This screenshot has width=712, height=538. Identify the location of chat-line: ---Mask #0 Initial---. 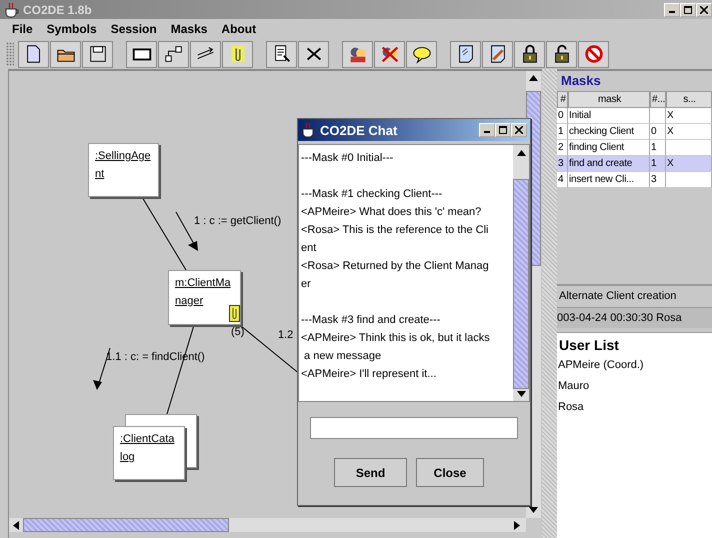
(347, 158).